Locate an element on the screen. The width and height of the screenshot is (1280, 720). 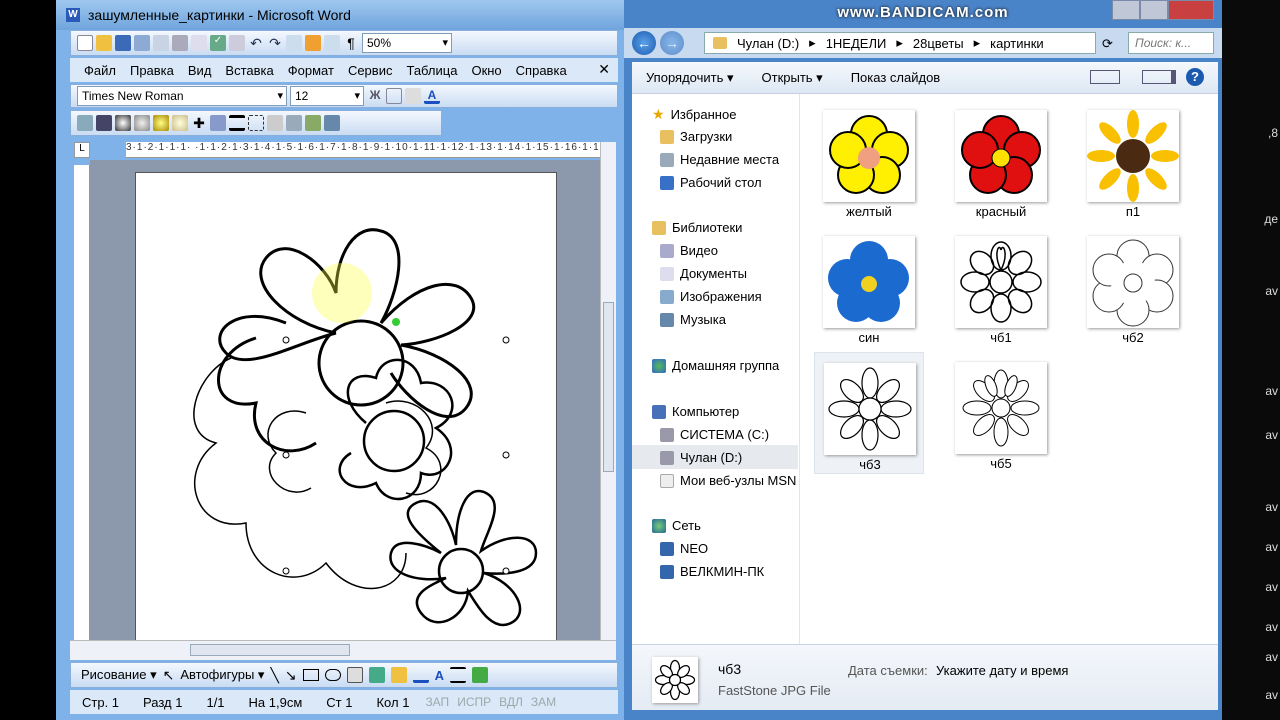
nav-computer: Компьютер is located at coordinates (695, 411).